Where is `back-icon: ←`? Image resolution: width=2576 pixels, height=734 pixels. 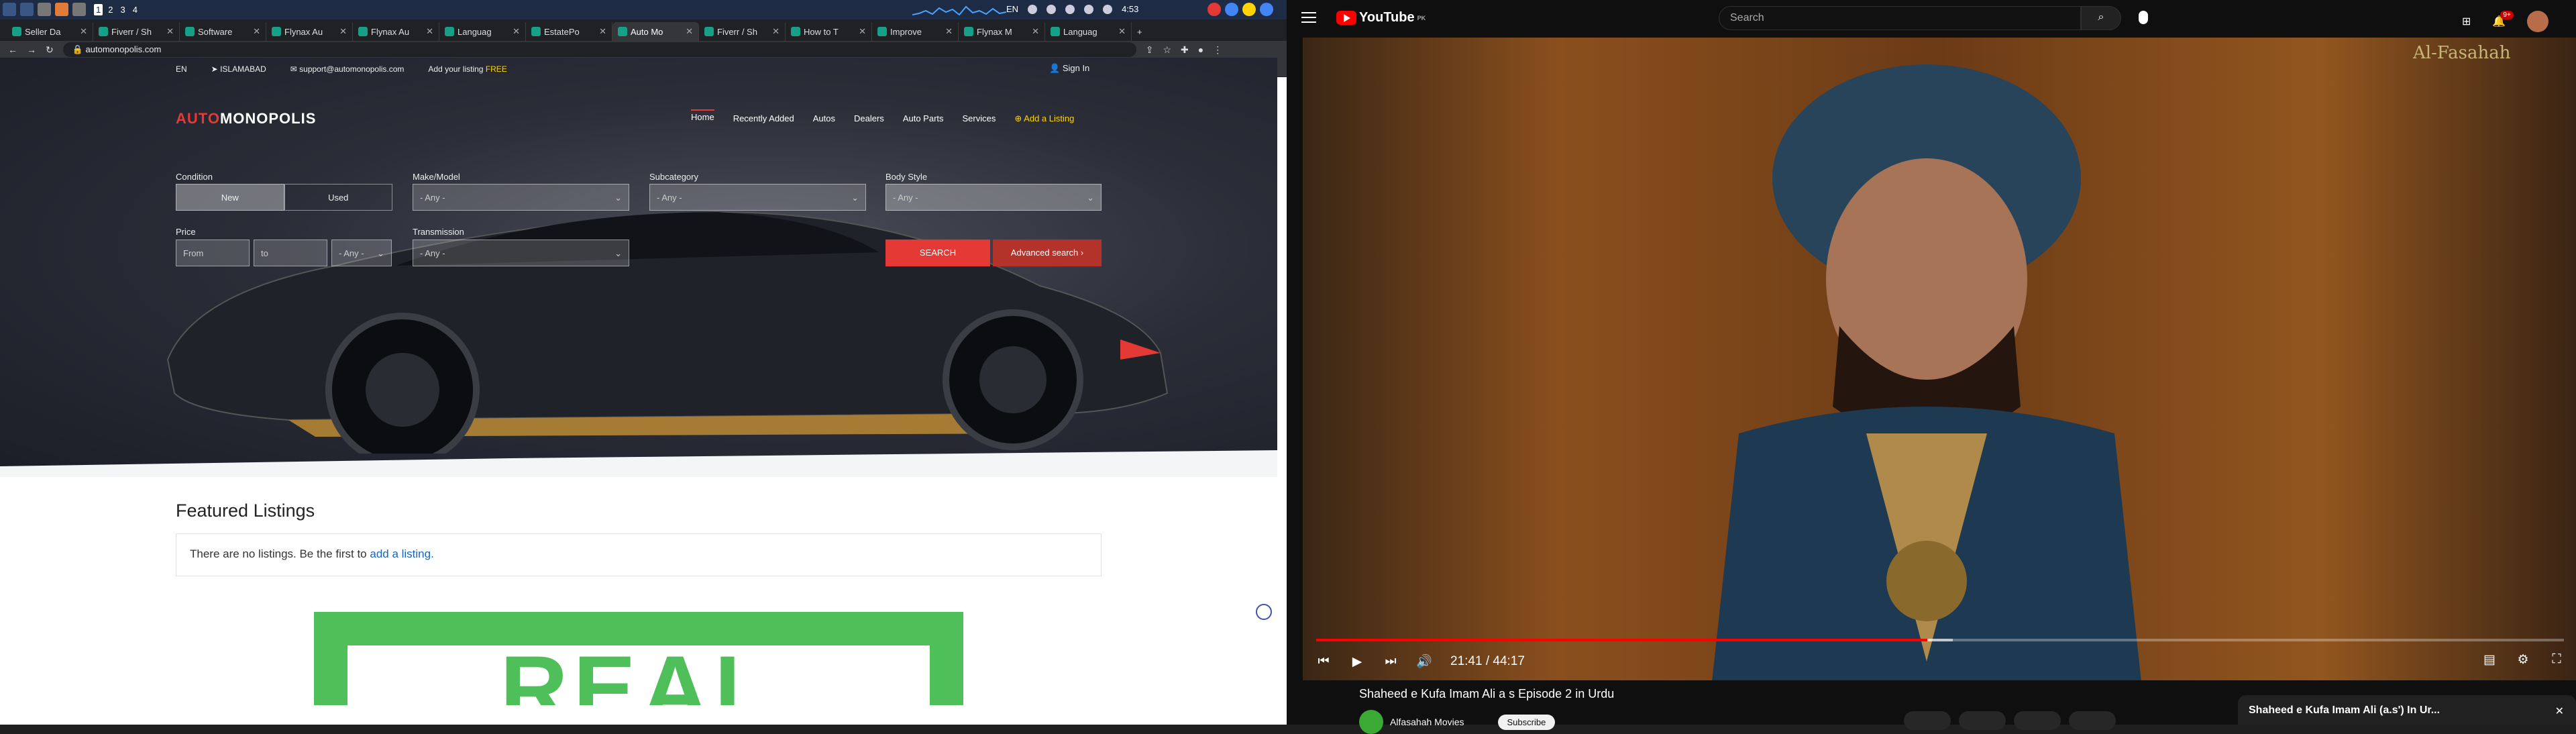
back-icon: ← is located at coordinates (12, 49).